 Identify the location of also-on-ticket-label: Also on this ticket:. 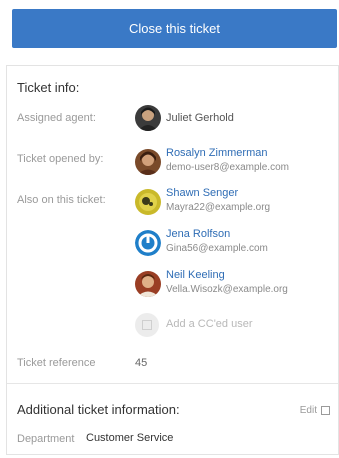
(61, 200).